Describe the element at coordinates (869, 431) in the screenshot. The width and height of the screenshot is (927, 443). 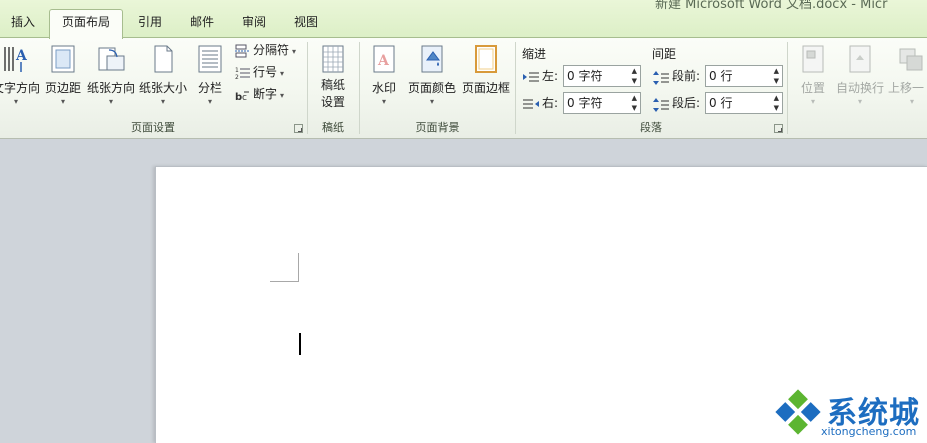
I see `watermark-logo-url: xitongcheng.com` at that location.